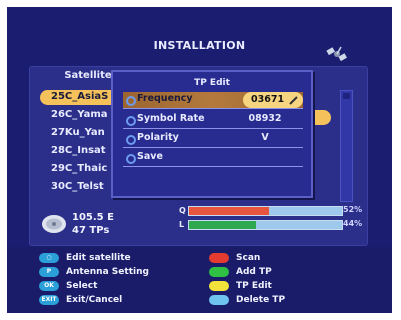 This screenshot has height=320, width=401. What do you see at coordinates (213, 158) in the screenshot?
I see `save-button: Save` at bounding box center [213, 158].